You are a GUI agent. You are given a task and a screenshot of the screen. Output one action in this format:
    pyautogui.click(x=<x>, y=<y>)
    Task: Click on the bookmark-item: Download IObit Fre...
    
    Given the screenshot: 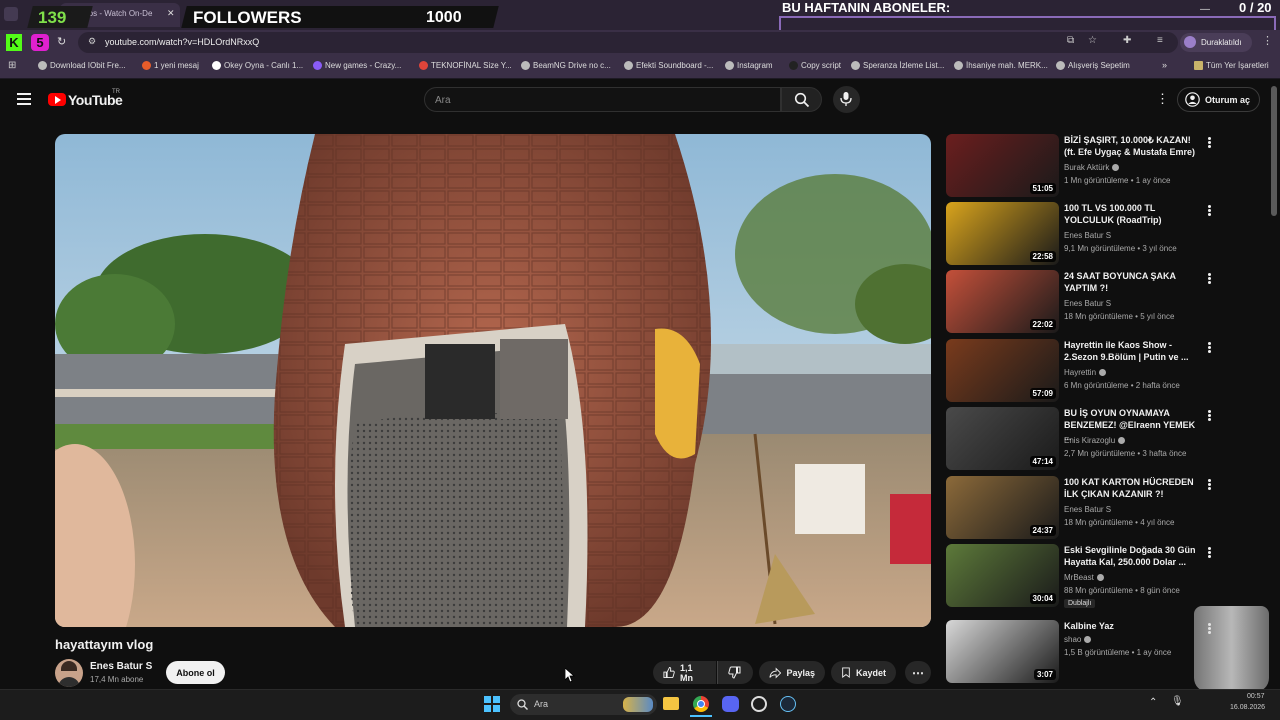 What is the action you would take?
    pyautogui.click(x=82, y=65)
    